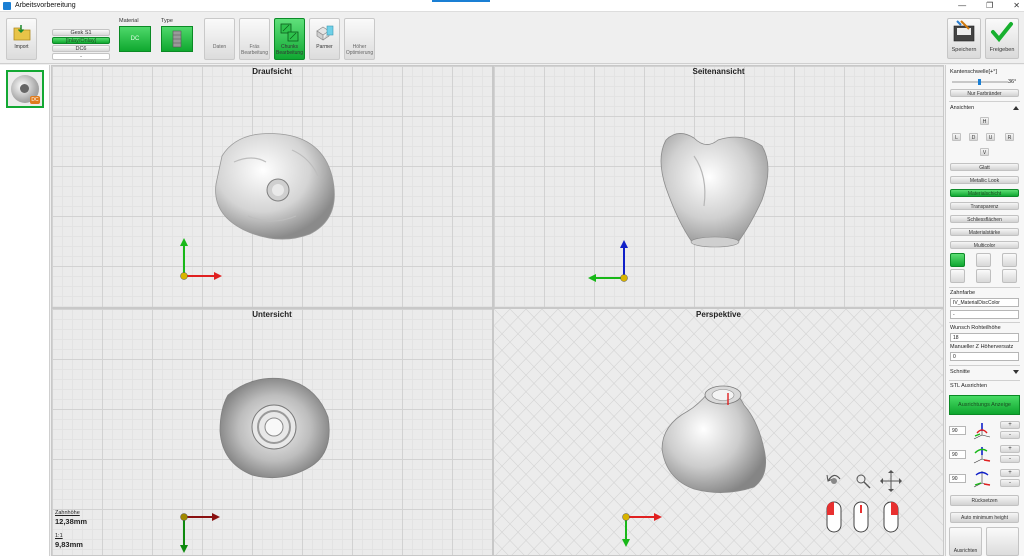 This screenshot has height=556, width=1024. Describe the element at coordinates (984, 206) in the screenshot. I see `render-transparency-button: Transparenz` at that location.